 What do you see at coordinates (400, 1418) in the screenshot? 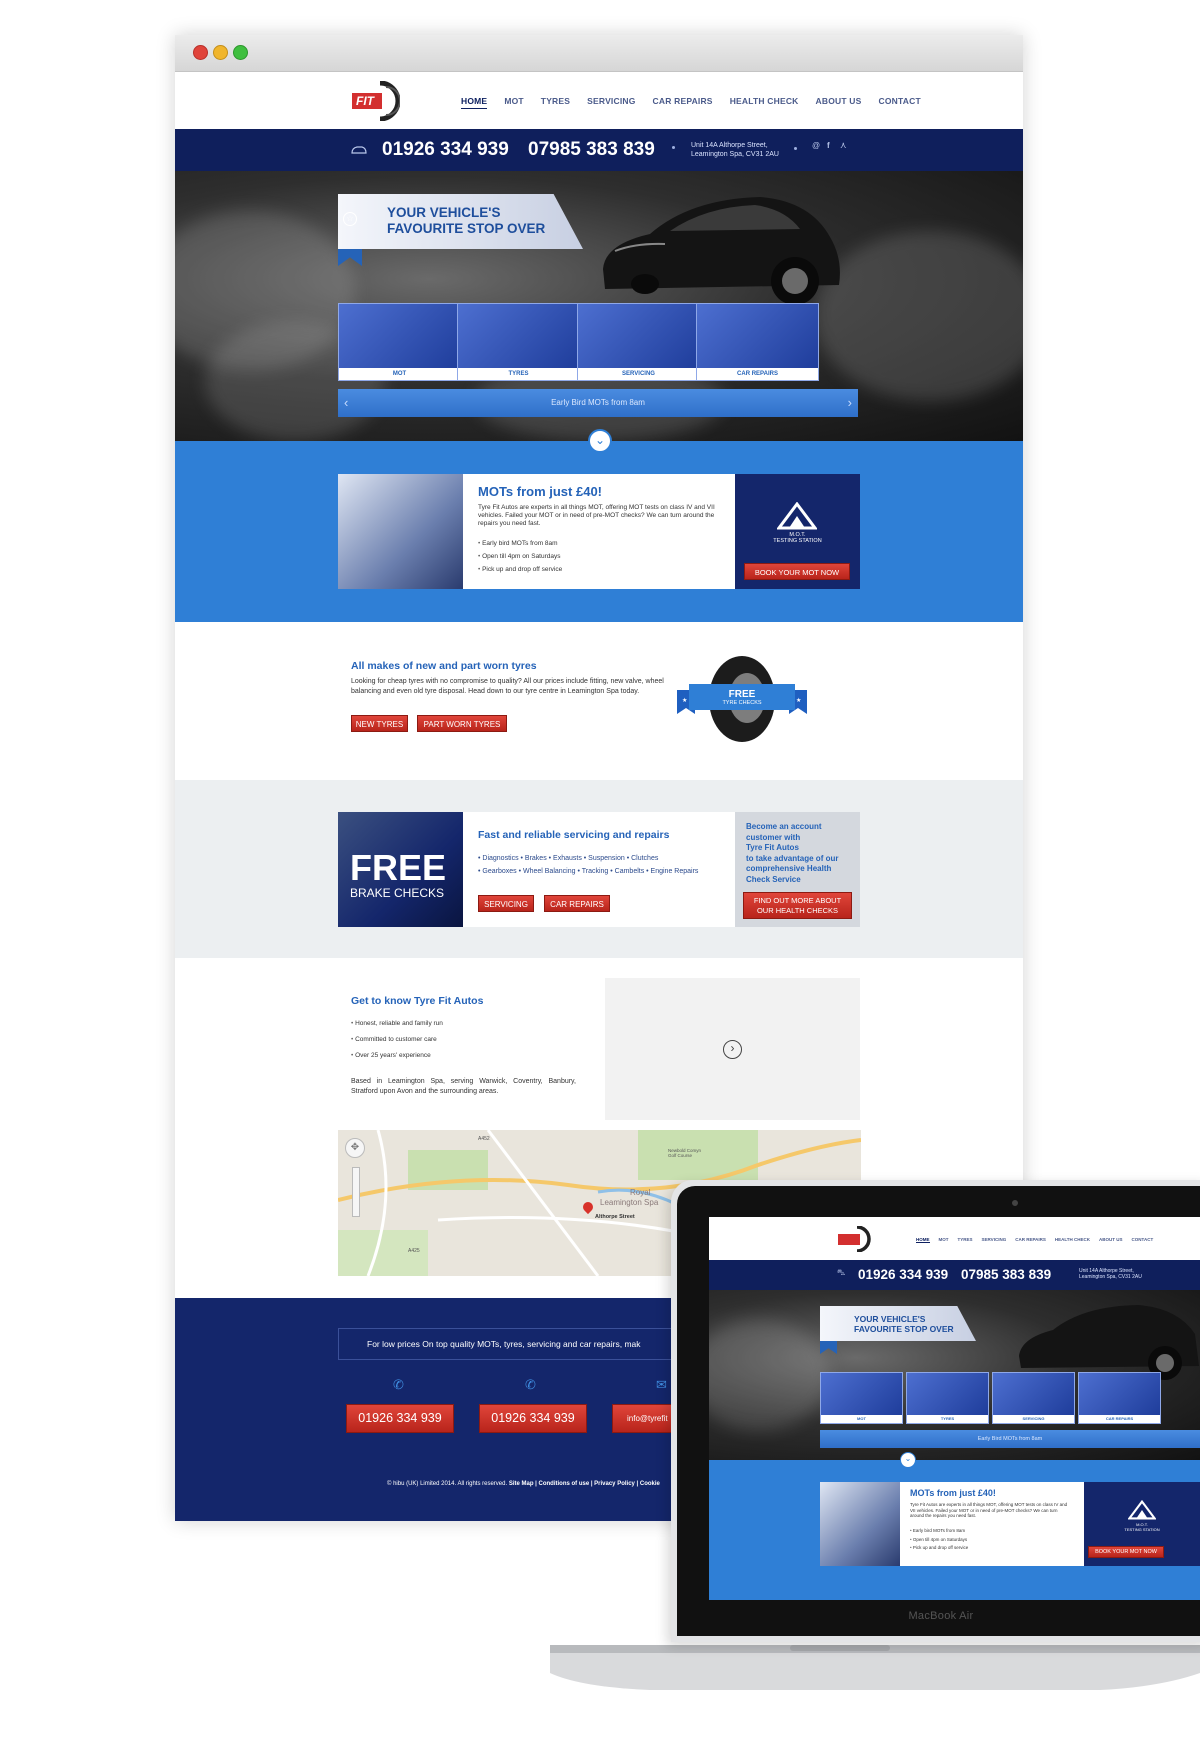
I see `footer-phone-button-1: 01926 334 939` at bounding box center [400, 1418].